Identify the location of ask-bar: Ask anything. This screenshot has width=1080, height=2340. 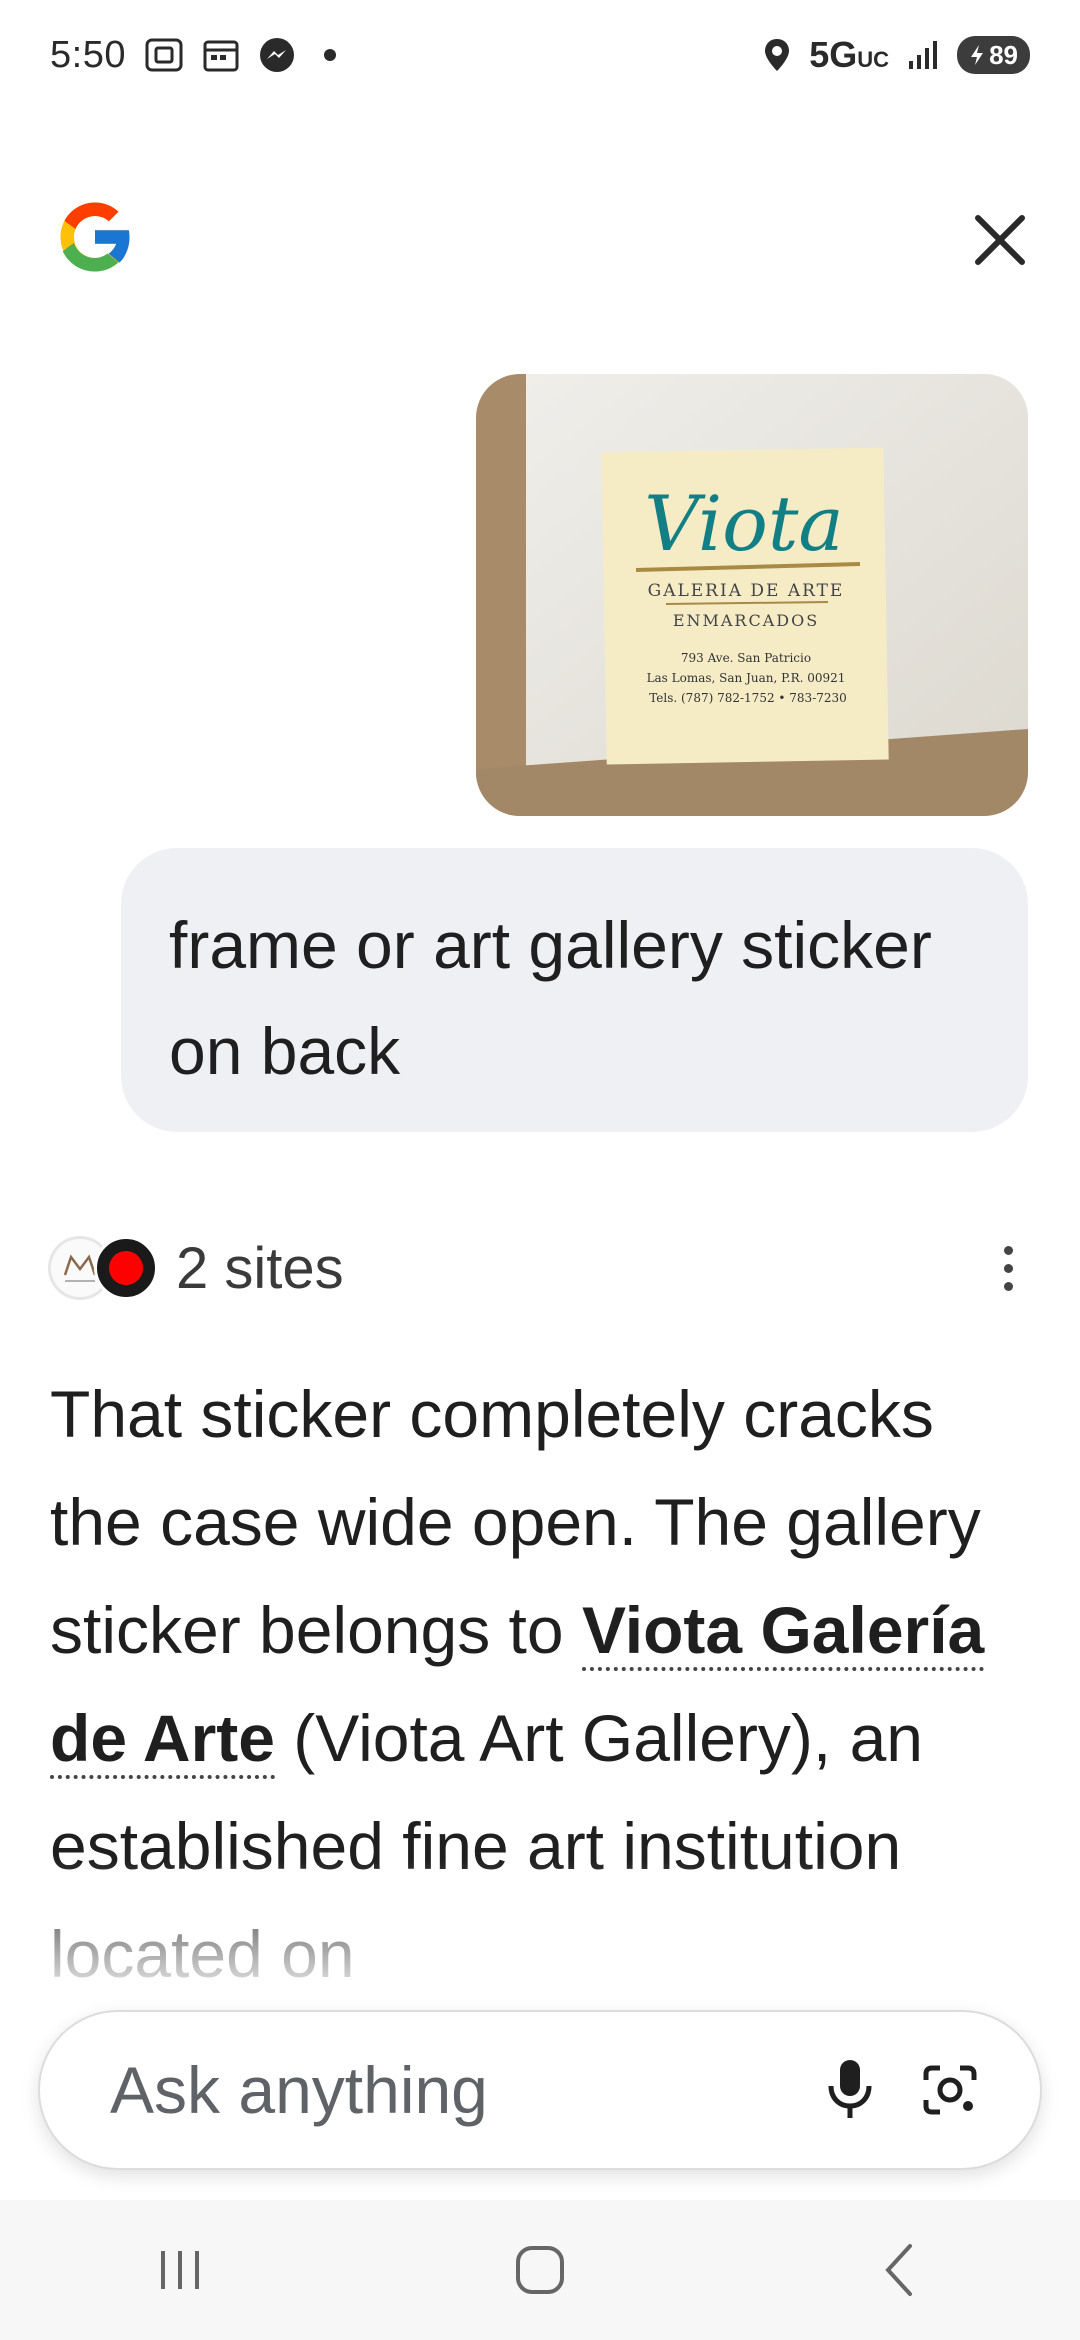
(540, 2090).